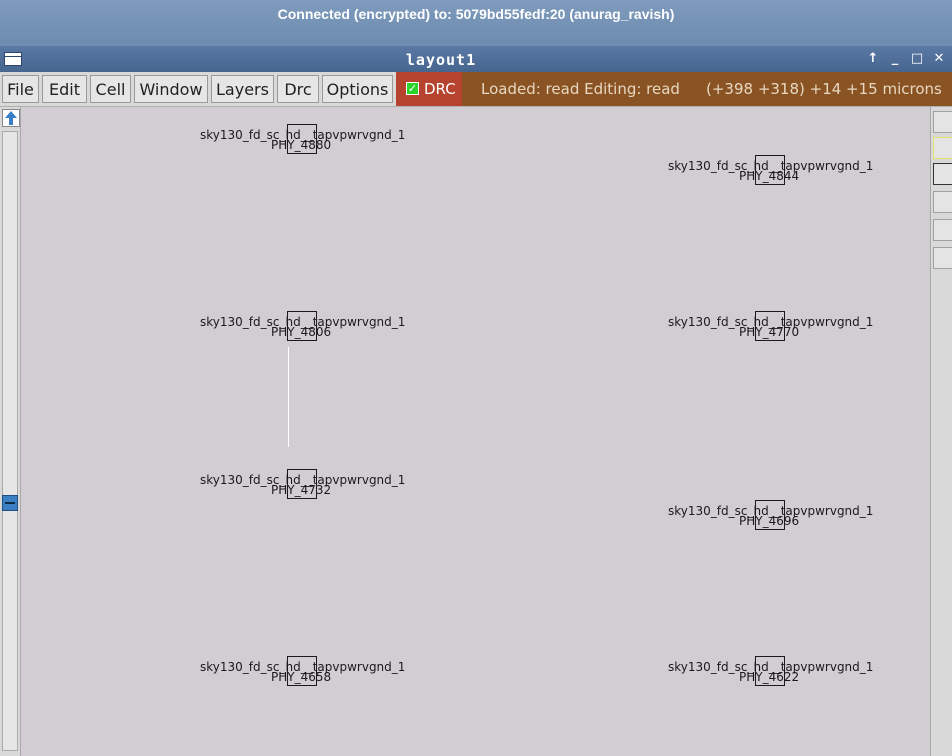  What do you see at coordinates (824, 89) in the screenshot?
I see `cursor-coordinates: (+398 +318) +14 +15 microns` at bounding box center [824, 89].